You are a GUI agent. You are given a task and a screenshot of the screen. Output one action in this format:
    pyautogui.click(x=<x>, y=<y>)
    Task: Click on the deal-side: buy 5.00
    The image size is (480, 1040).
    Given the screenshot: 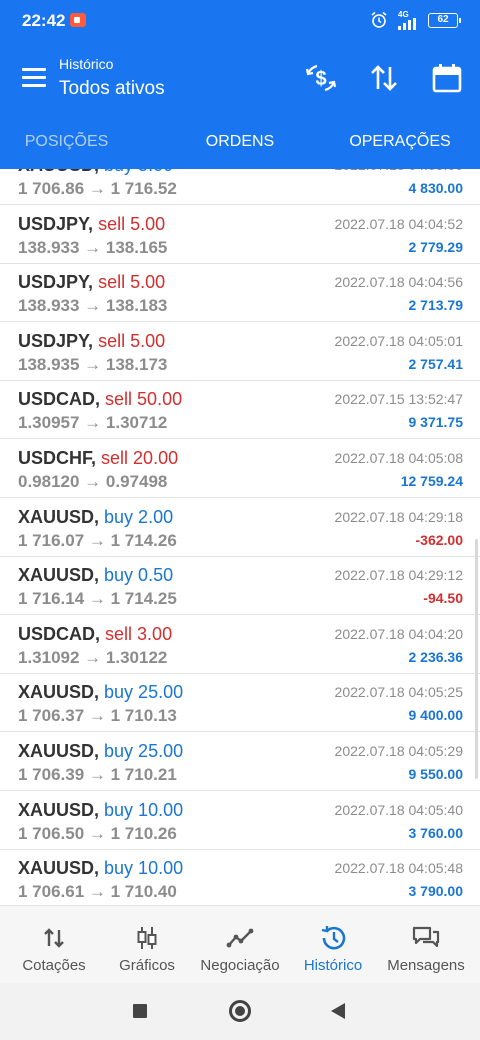 What is the action you would take?
    pyautogui.click(x=138, y=172)
    